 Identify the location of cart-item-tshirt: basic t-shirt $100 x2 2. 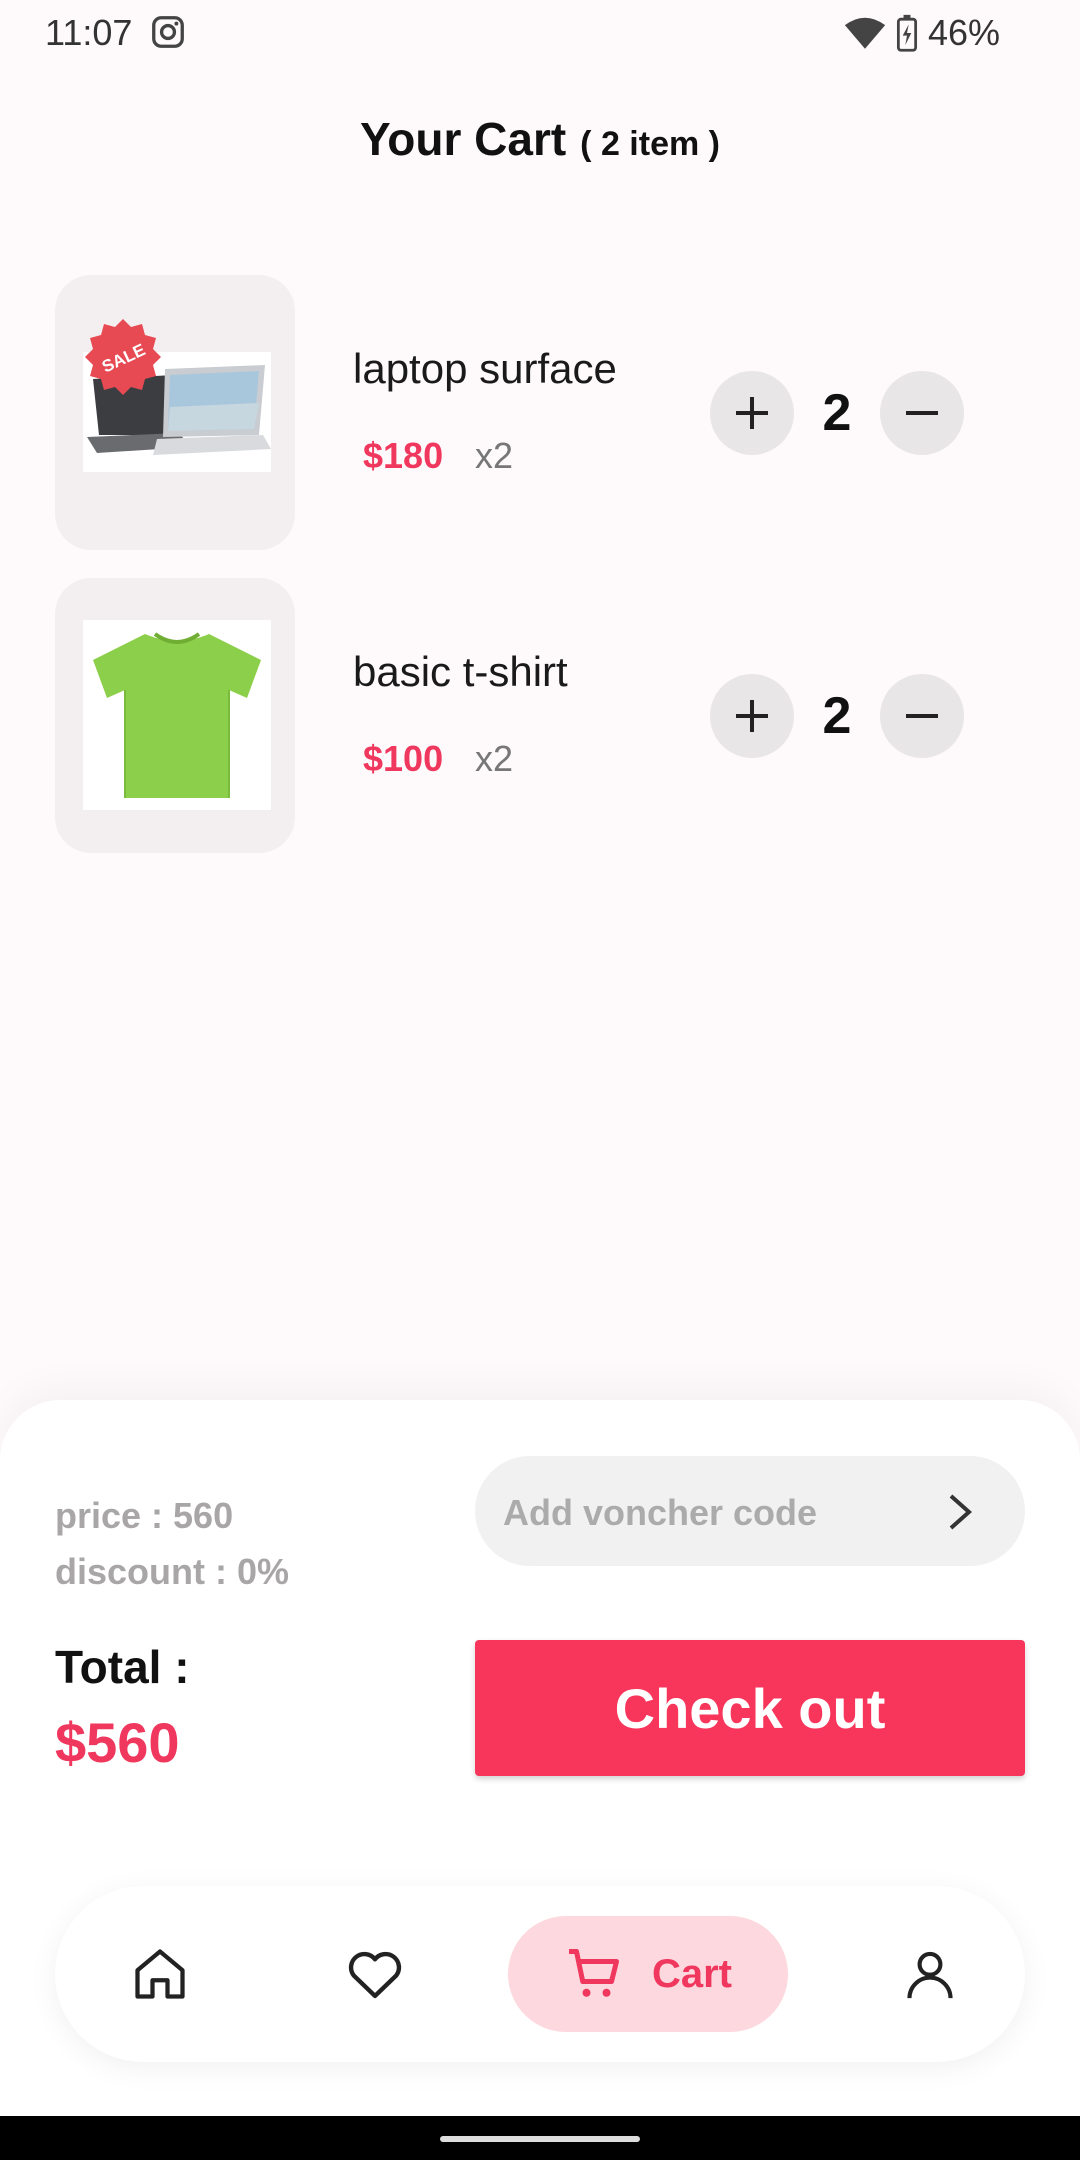
(545, 715).